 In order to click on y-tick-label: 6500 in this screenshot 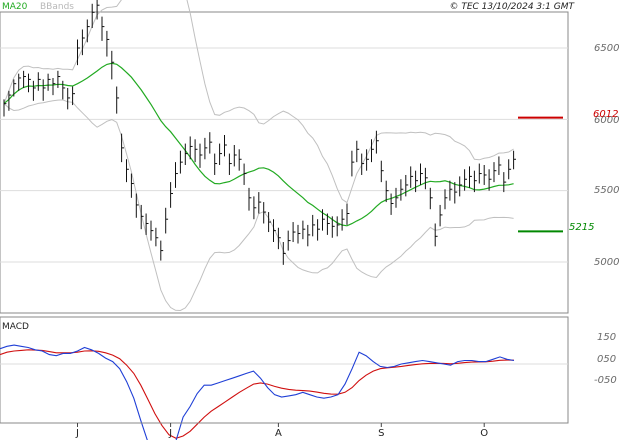, I will do `click(606, 48)`.